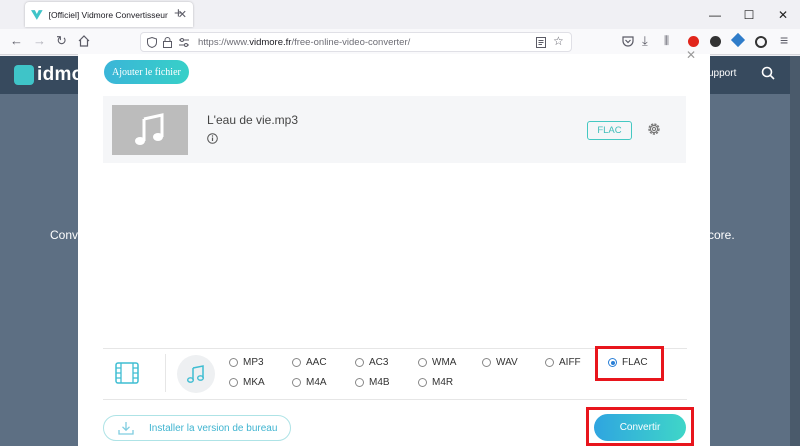 The height and width of the screenshot is (446, 800). I want to click on shield-icon, so click(152, 42).